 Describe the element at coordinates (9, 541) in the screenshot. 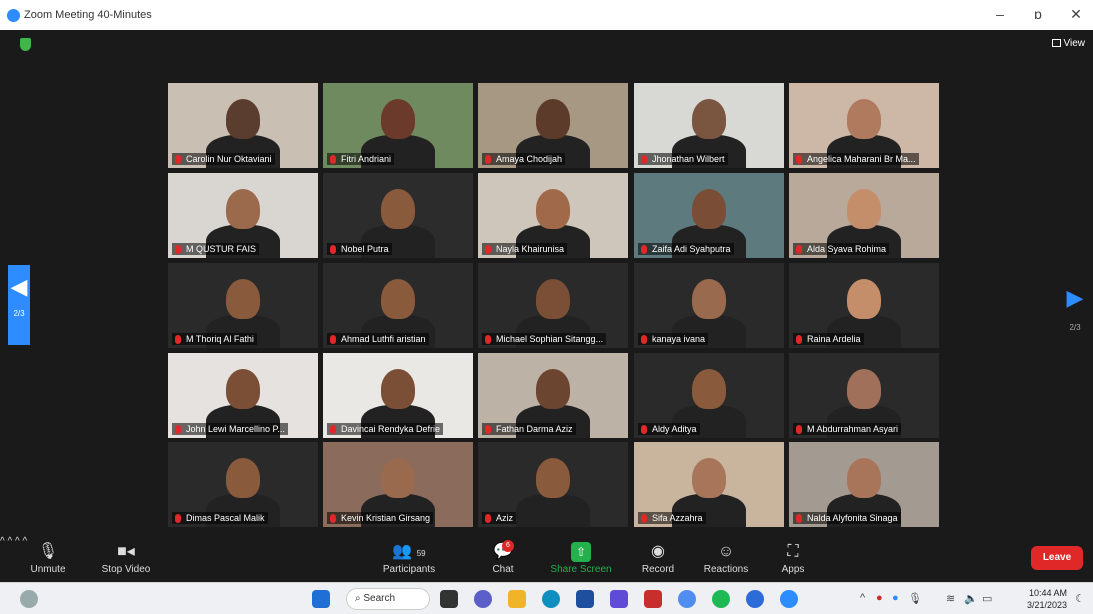

I see `video-options-caret: ^` at that location.